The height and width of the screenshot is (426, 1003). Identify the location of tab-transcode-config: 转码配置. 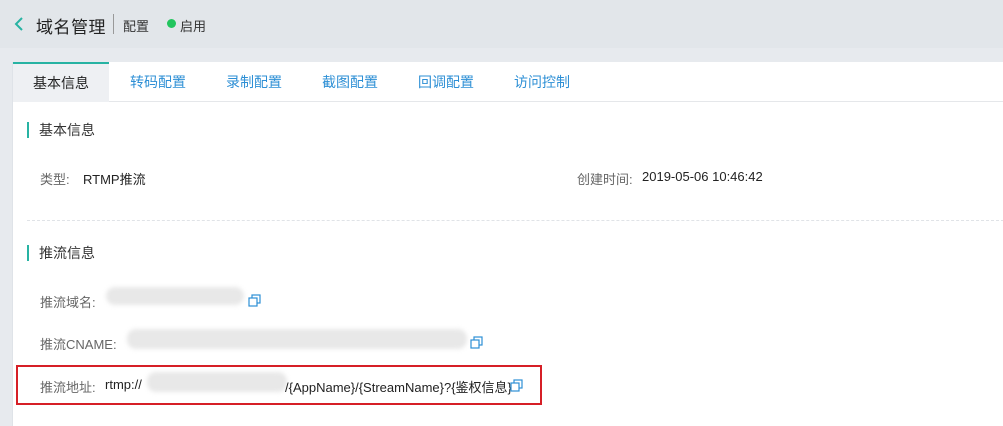
(158, 82).